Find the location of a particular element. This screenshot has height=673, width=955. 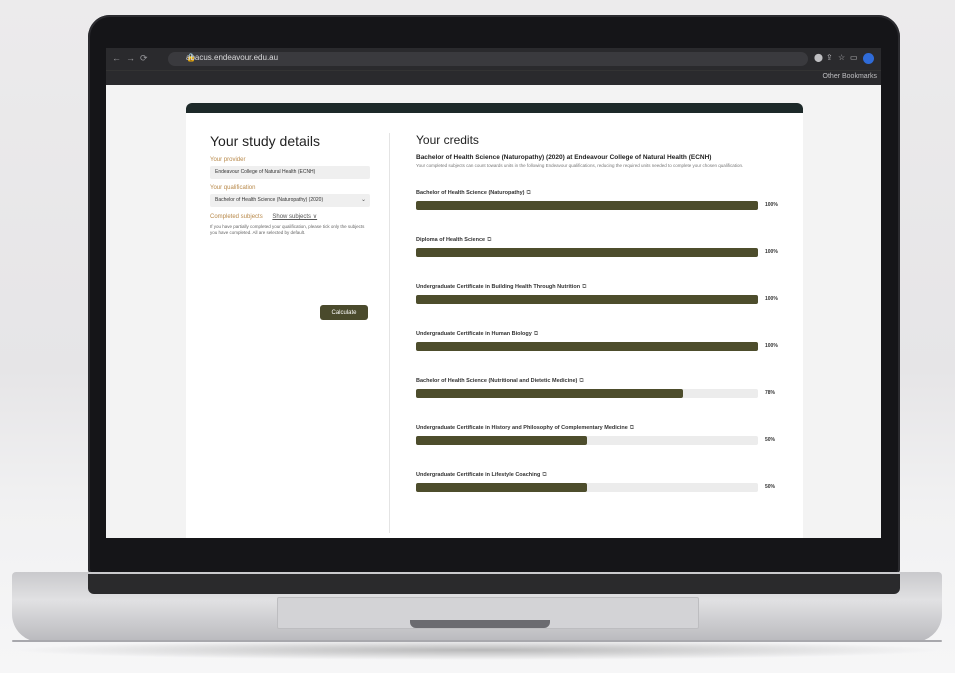

provider-label: Your provider is located at coordinates (228, 160).